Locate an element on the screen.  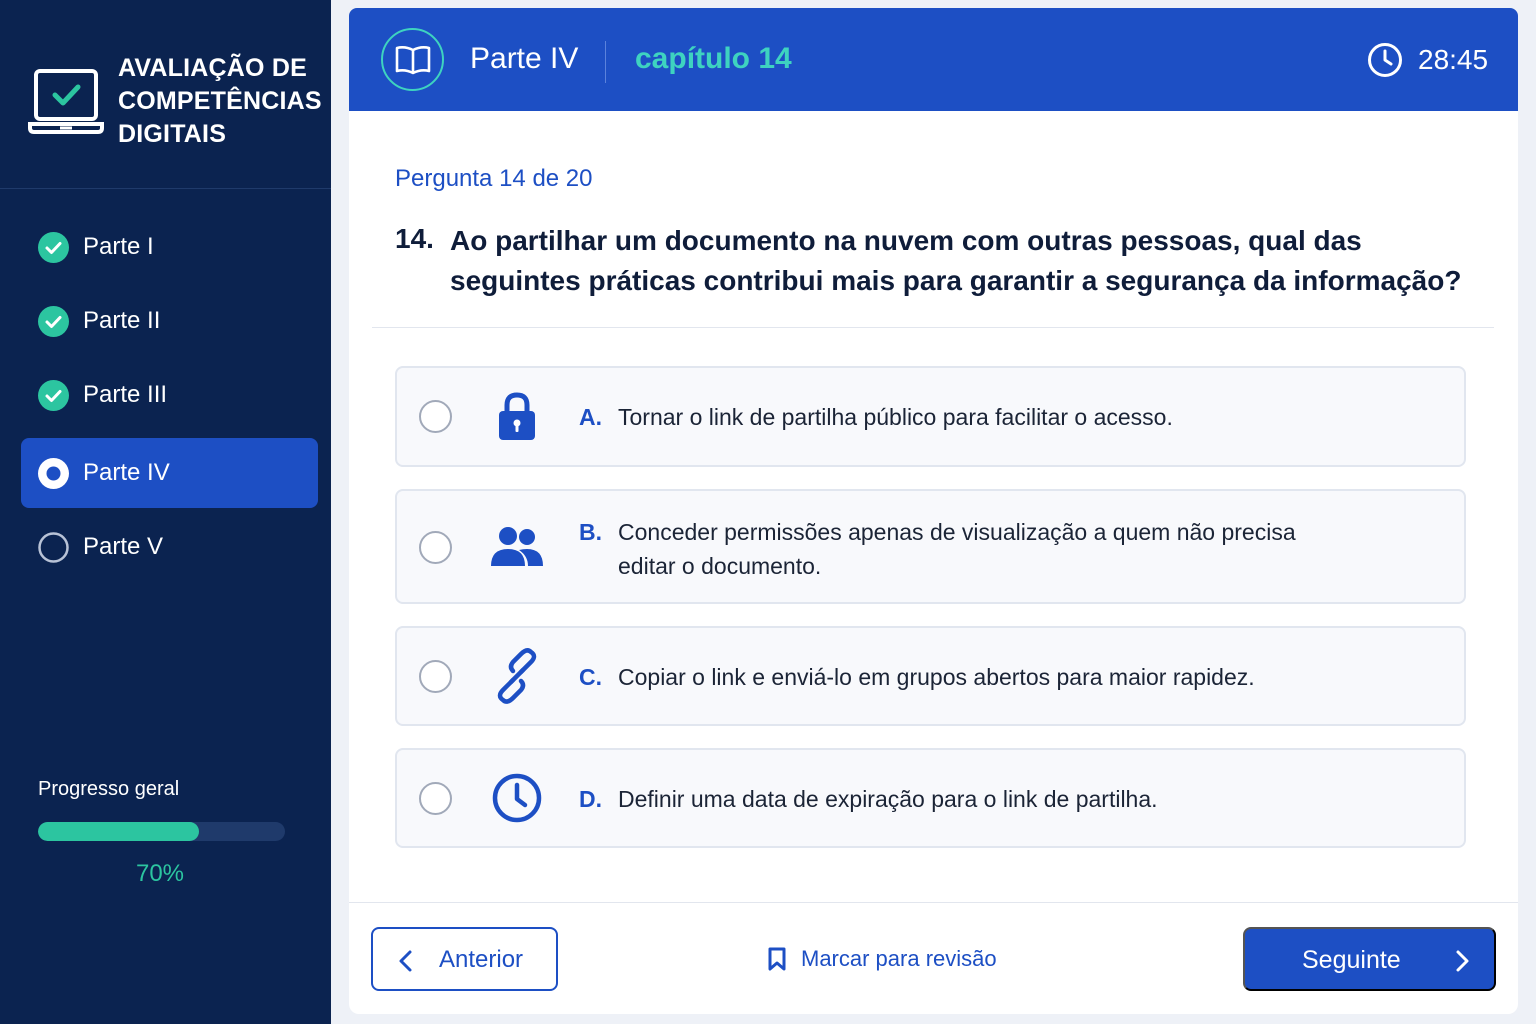
laptop-check-icon is located at coordinates (66, 101).